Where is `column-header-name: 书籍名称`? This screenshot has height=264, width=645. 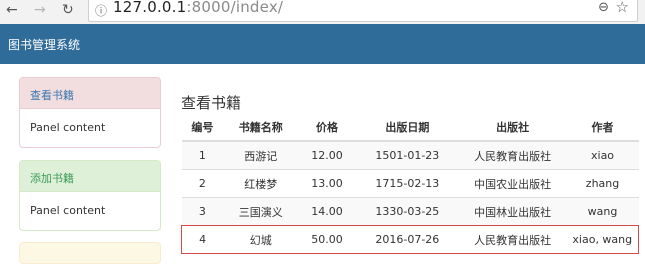
column-header-name: 书籍名称 is located at coordinates (261, 128).